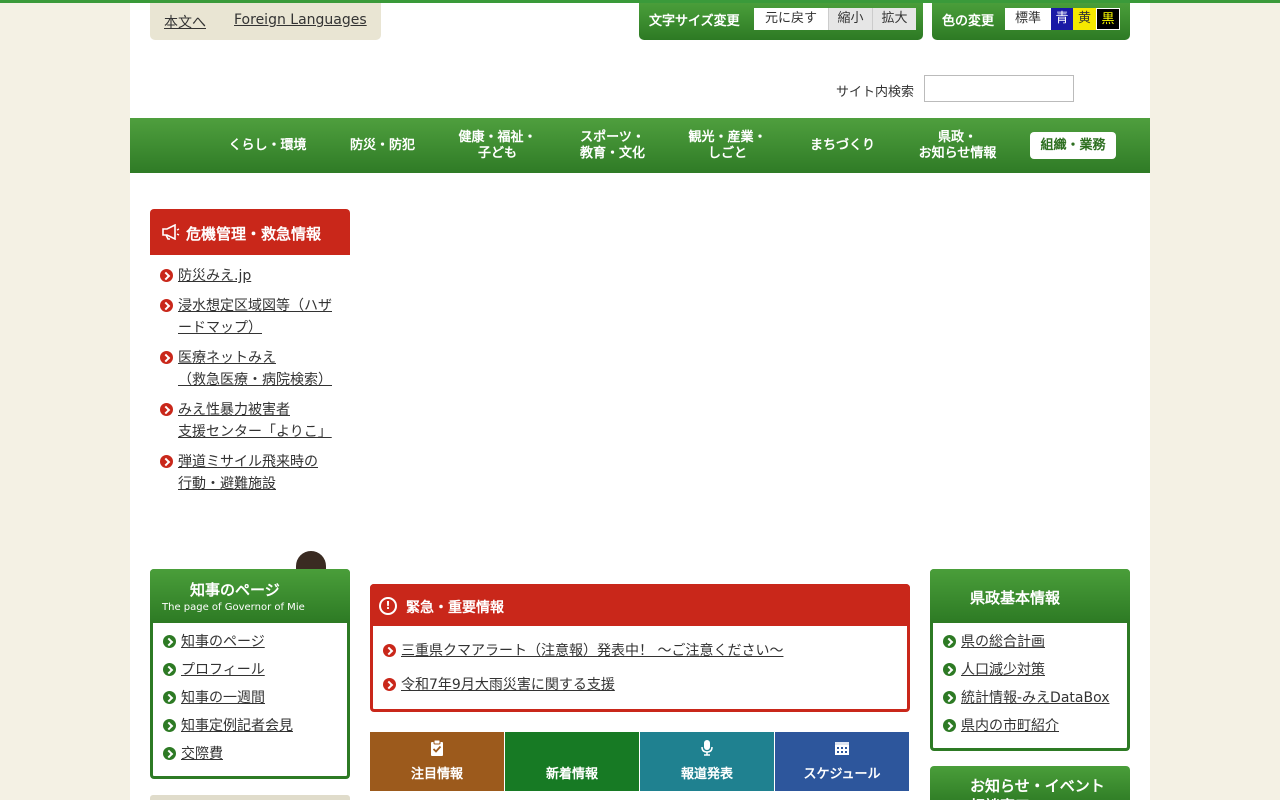  What do you see at coordinates (248, 754) in the screenshot?
I see `list-item: 交際費` at bounding box center [248, 754].